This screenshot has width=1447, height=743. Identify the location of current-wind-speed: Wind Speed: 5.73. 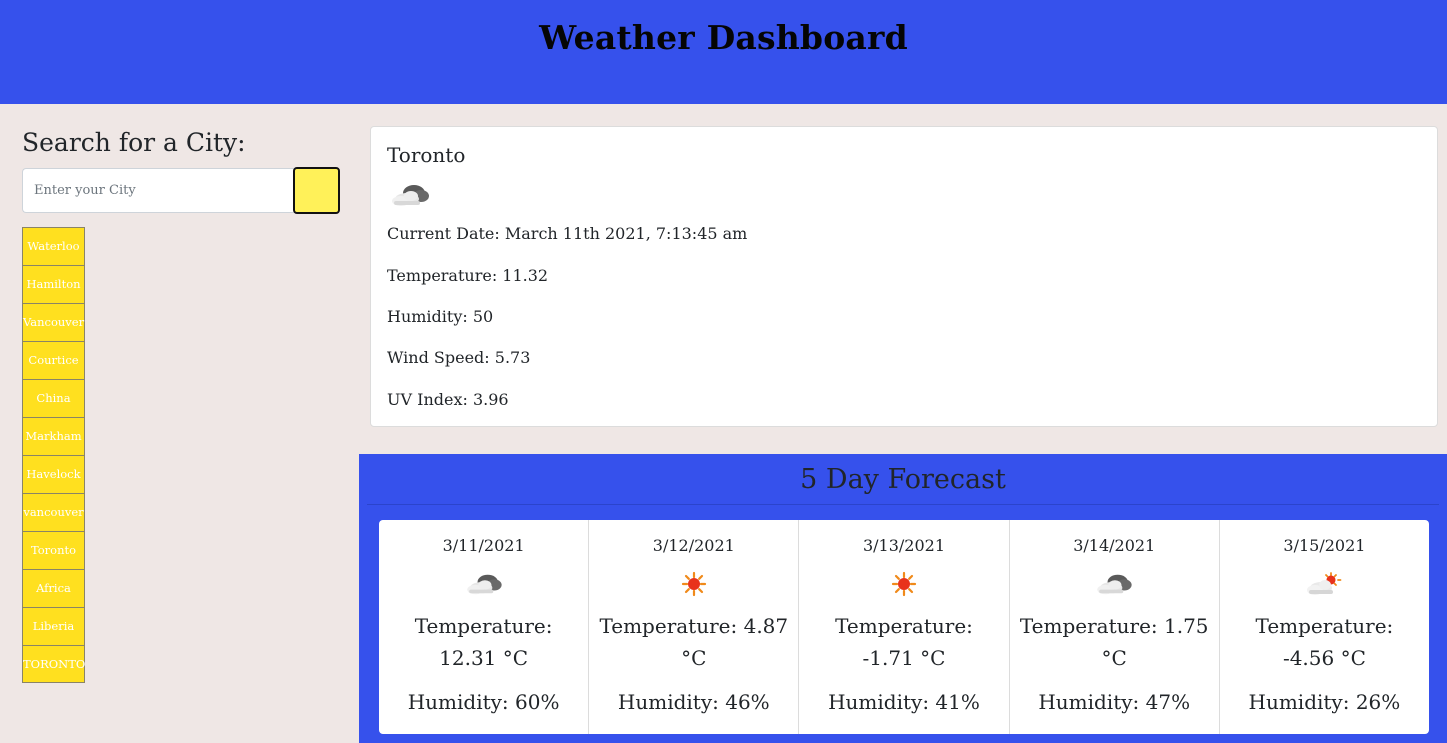
(459, 357).